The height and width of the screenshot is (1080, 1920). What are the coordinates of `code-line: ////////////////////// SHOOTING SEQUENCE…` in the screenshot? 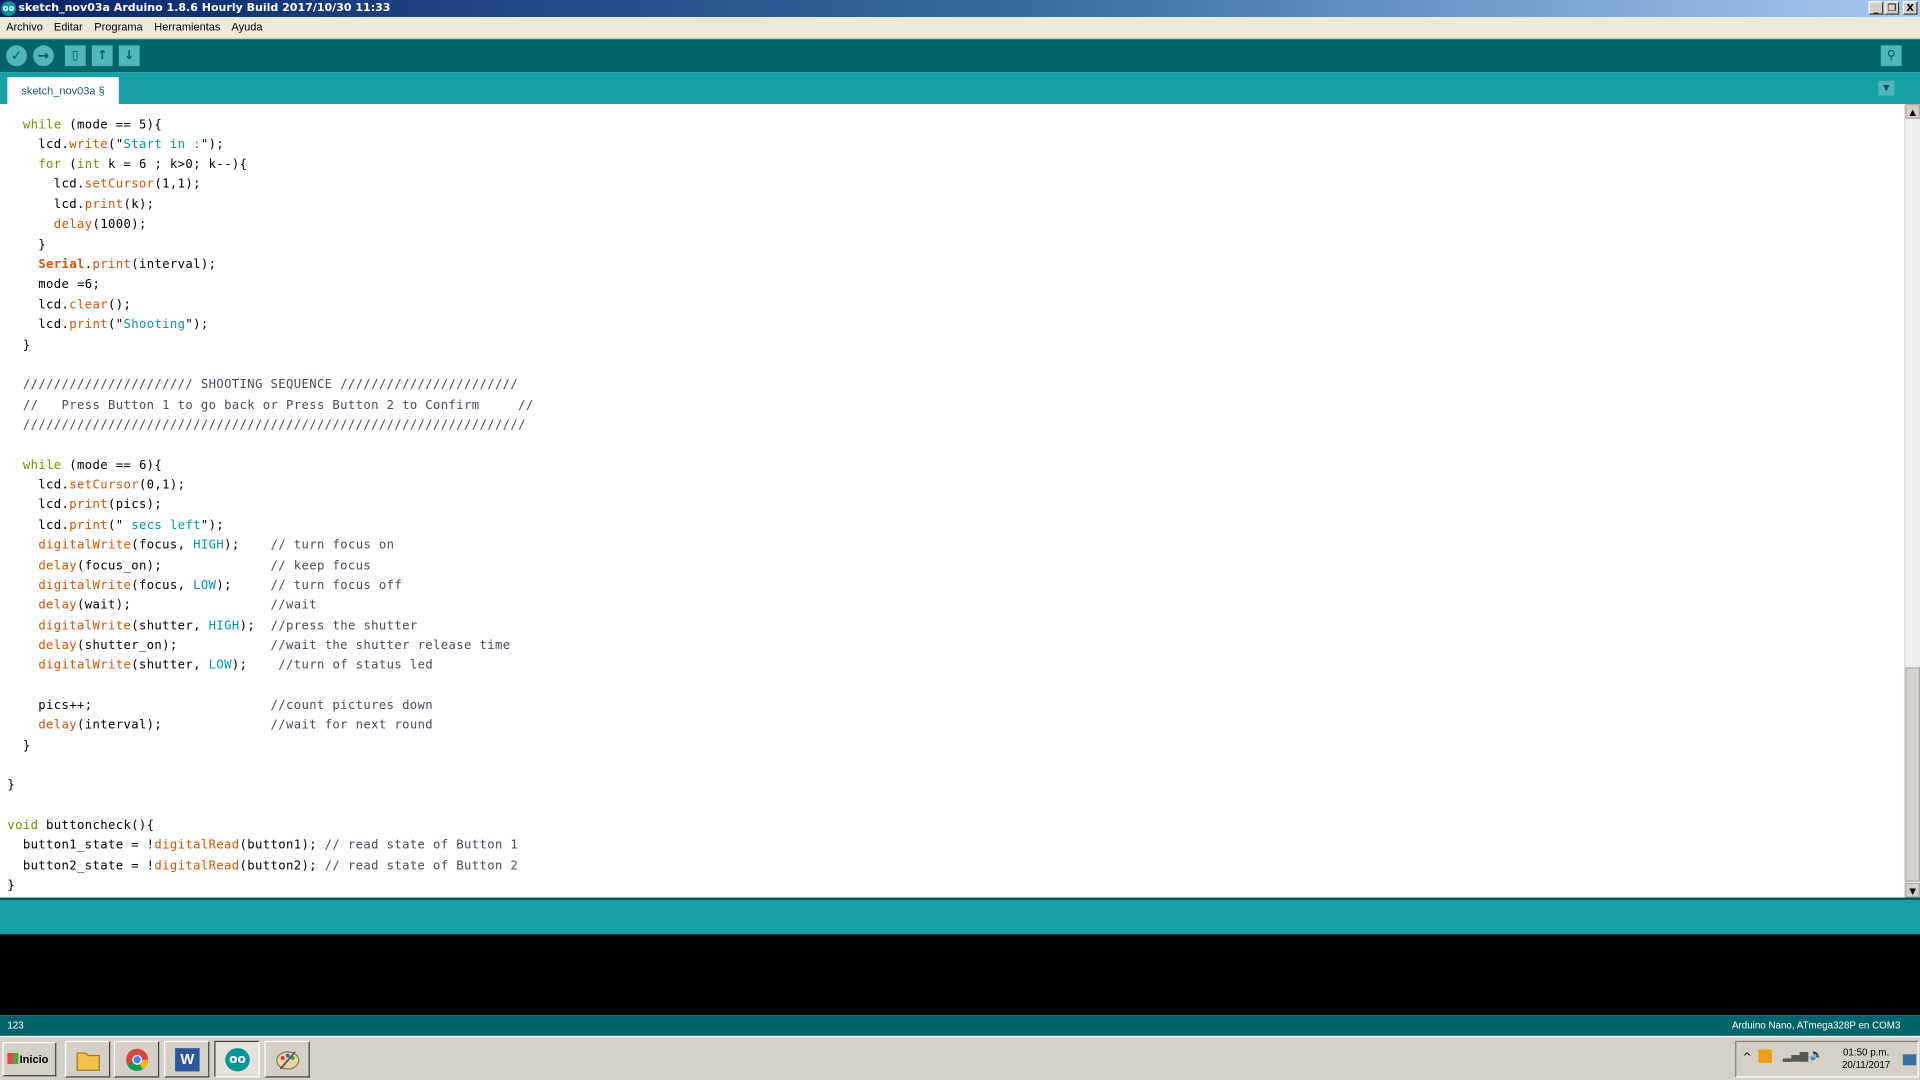 It's located at (270, 385).